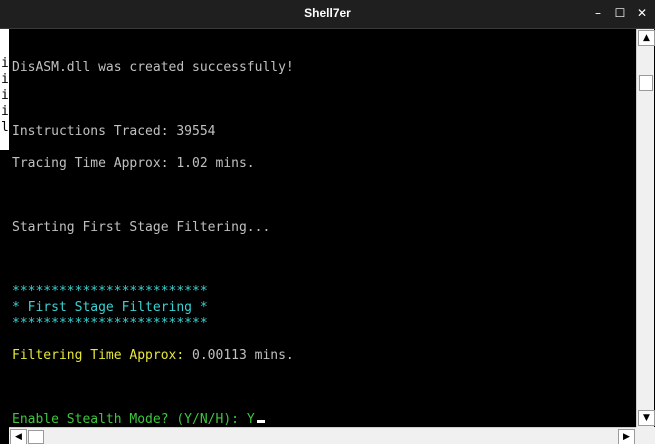 The image size is (655, 444). Describe the element at coordinates (98, 355) in the screenshot. I see `filtering-time-label: Filtering Time Approx:` at that location.